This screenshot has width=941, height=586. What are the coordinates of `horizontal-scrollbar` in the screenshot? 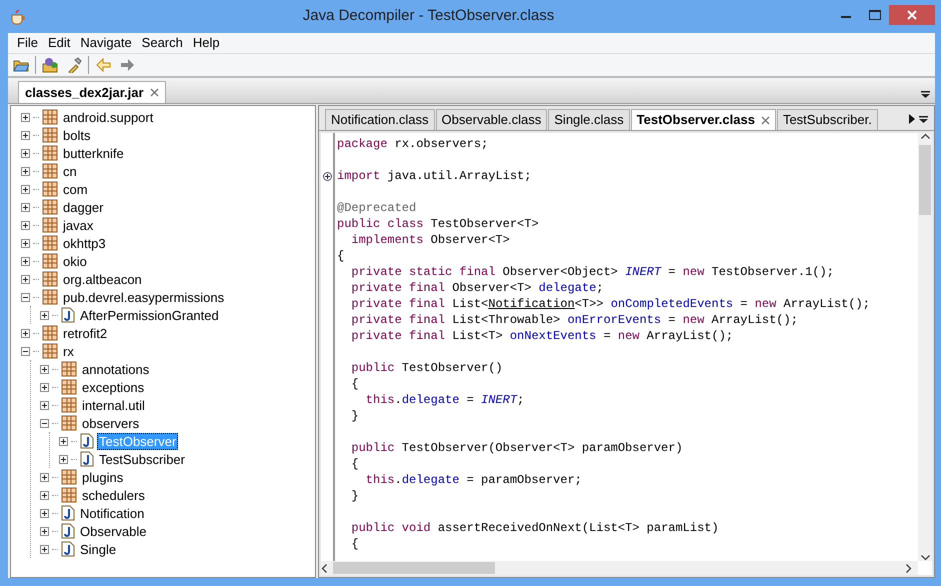 It's located at (619, 568).